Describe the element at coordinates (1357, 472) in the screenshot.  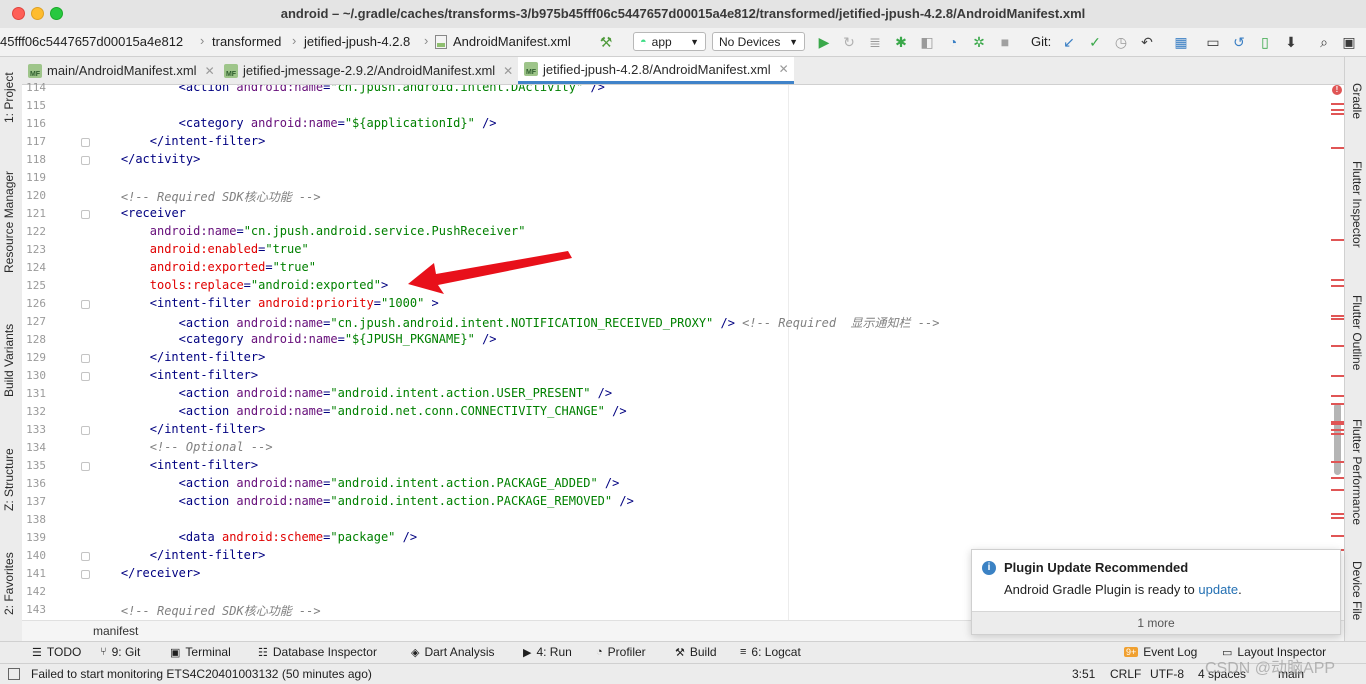
I see `tool-flutter-performance: Flutter Performance` at that location.